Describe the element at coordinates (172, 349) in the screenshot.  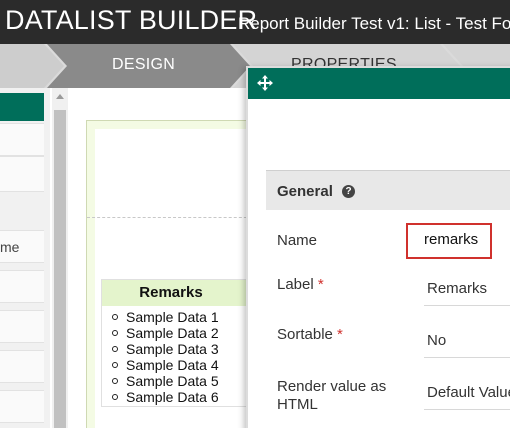
I see `sample-data-text: Sample Data 3` at that location.